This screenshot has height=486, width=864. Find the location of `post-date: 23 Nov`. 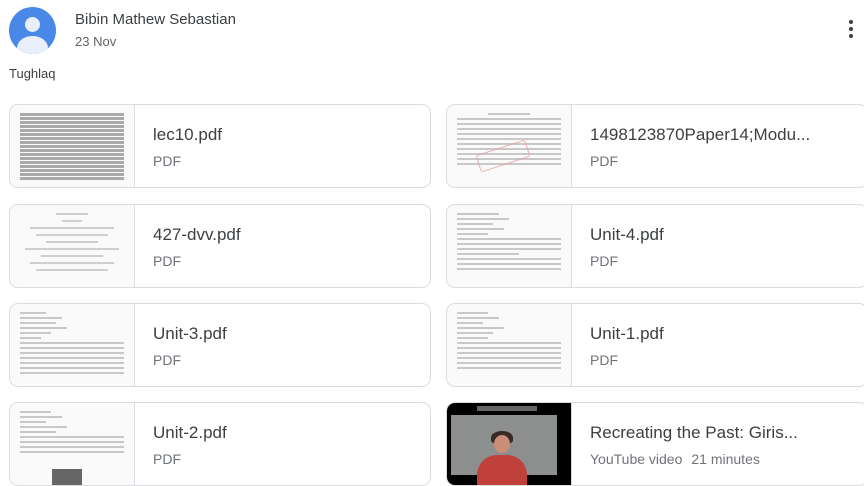

post-date: 23 Nov is located at coordinates (96, 41).